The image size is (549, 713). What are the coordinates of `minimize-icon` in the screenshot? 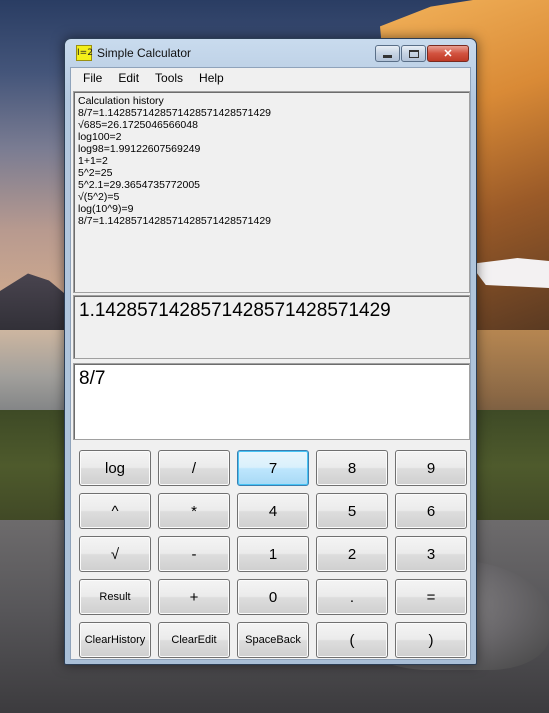 It's located at (387, 56).